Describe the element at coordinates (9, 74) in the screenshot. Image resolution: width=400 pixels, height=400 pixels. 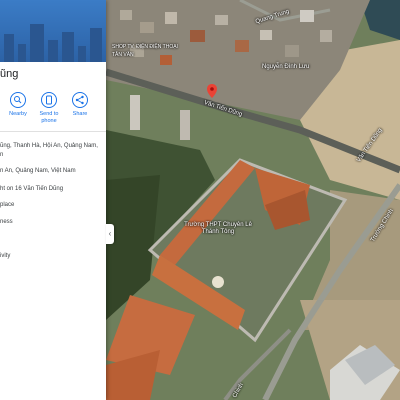
I see `place-title: ũng` at that location.